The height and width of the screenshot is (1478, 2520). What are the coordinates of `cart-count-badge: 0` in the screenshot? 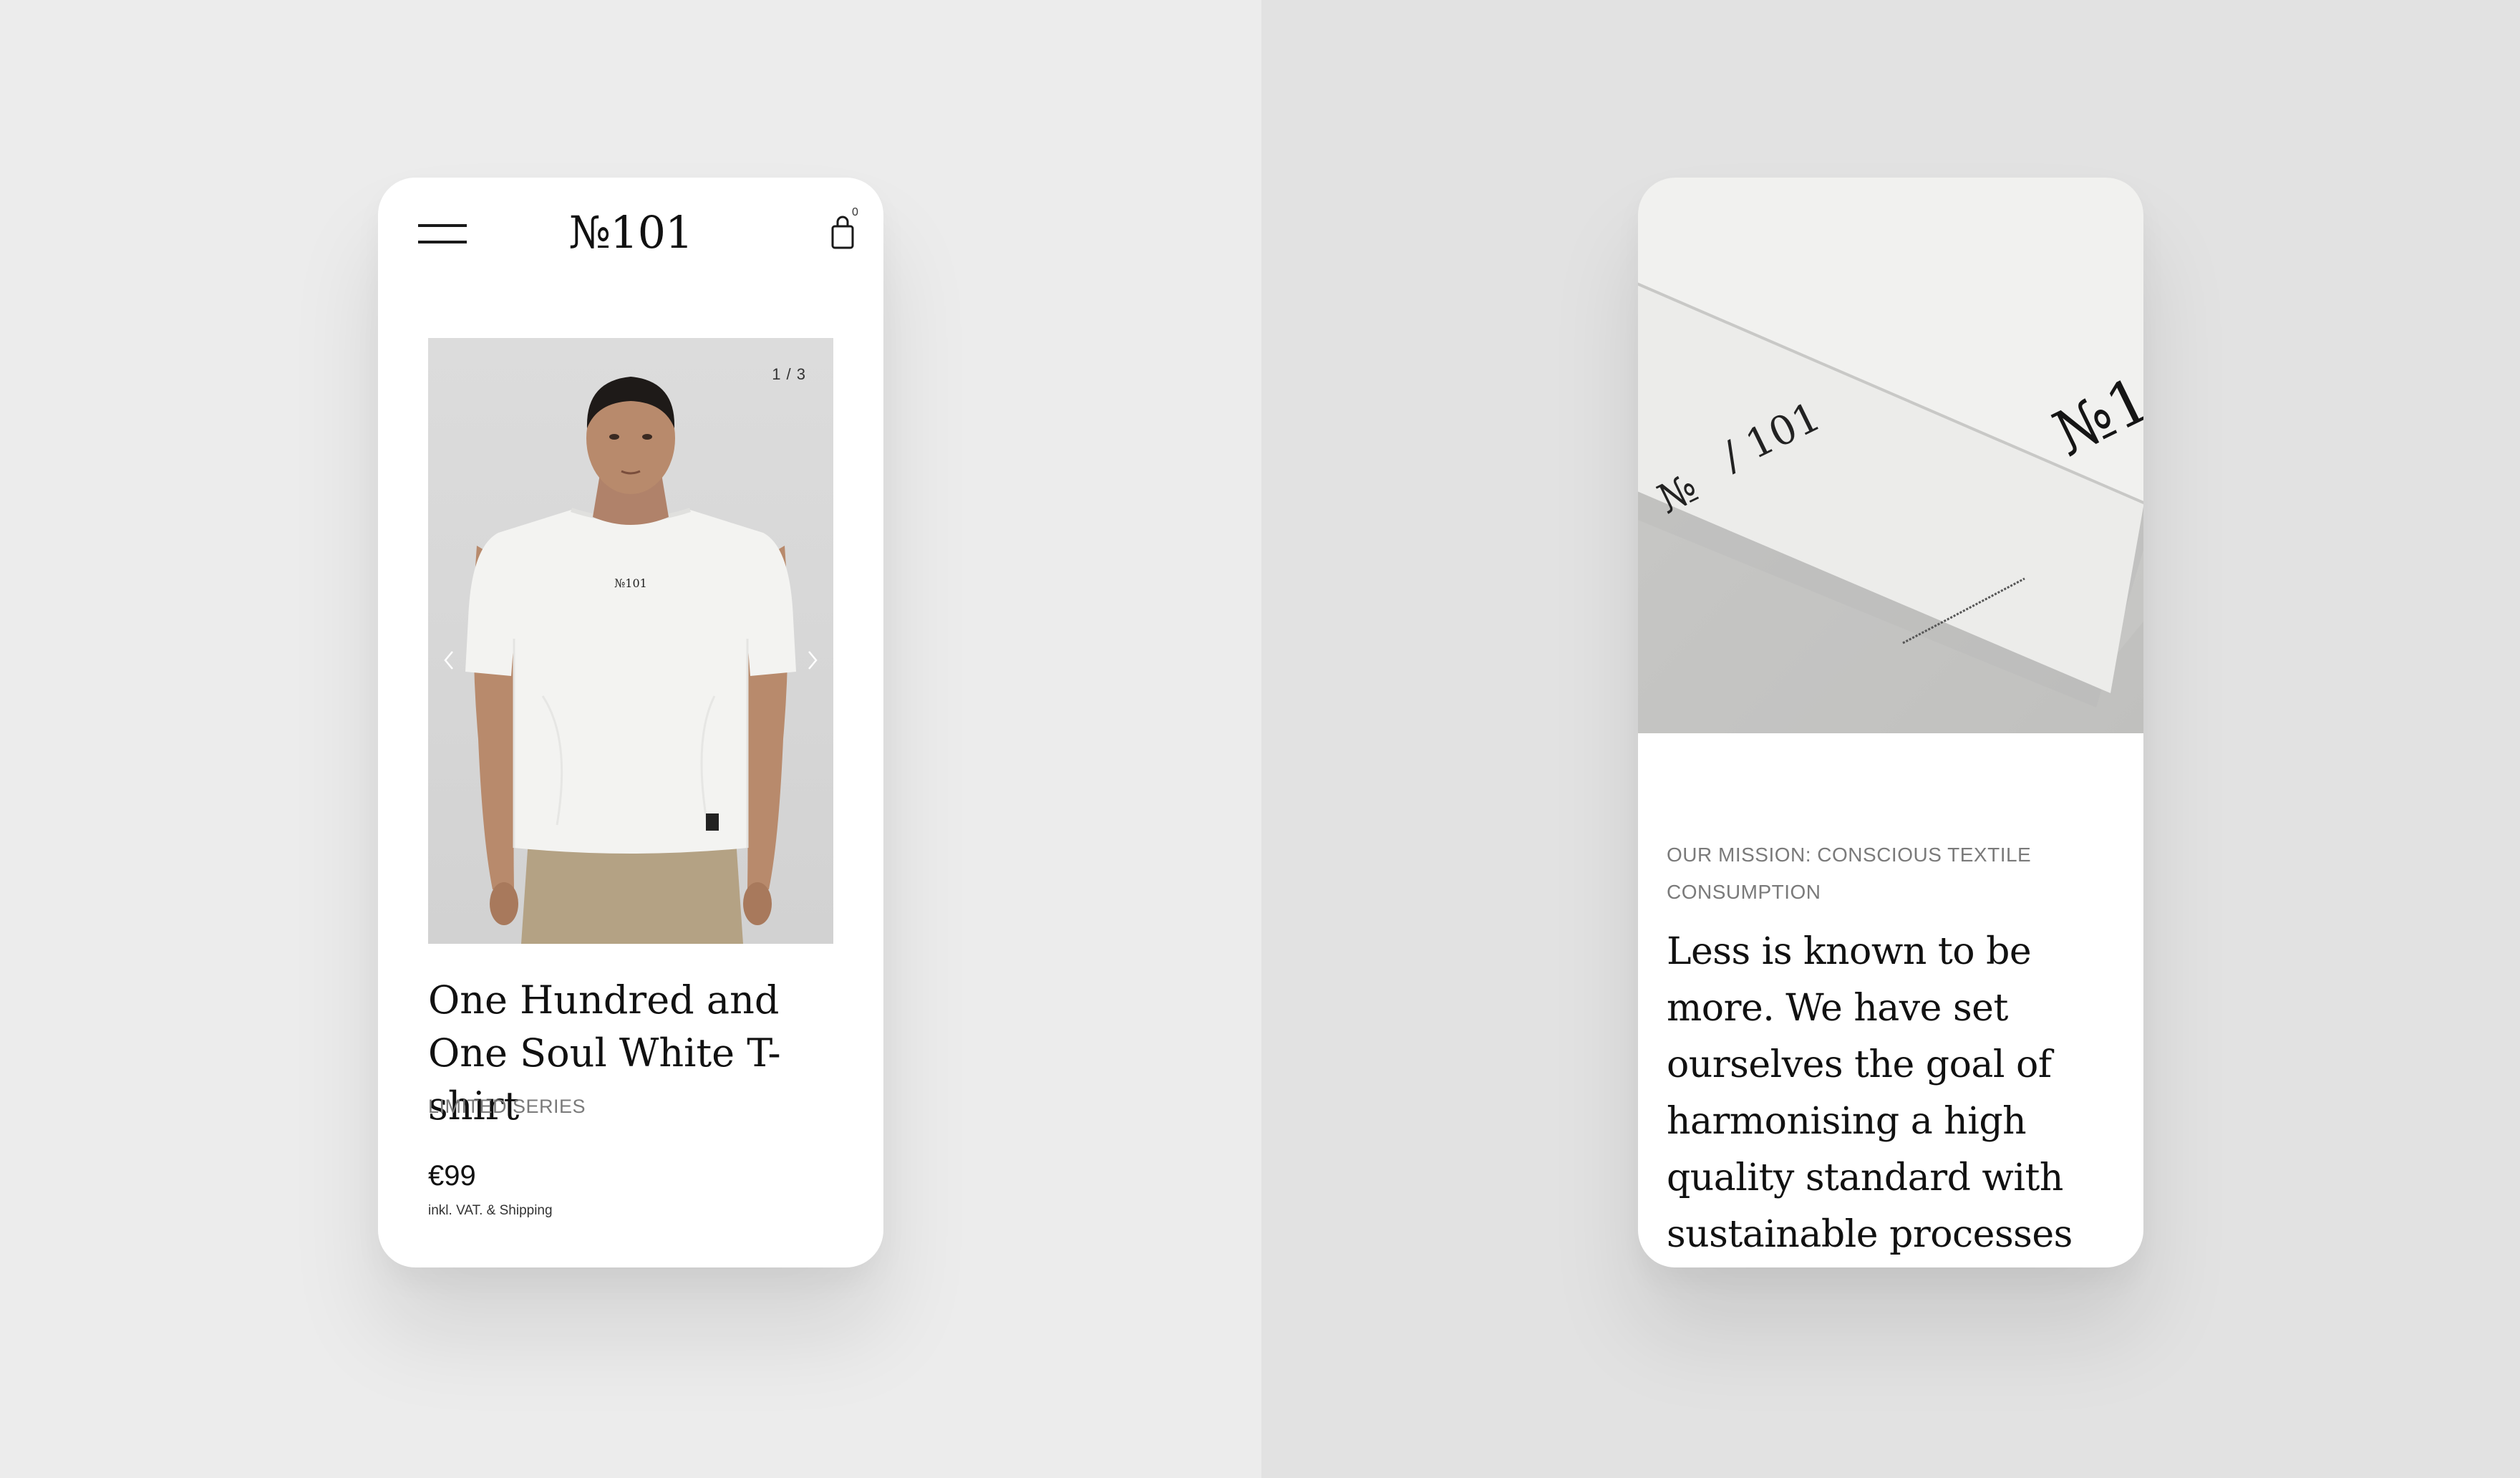 It's located at (855, 212).